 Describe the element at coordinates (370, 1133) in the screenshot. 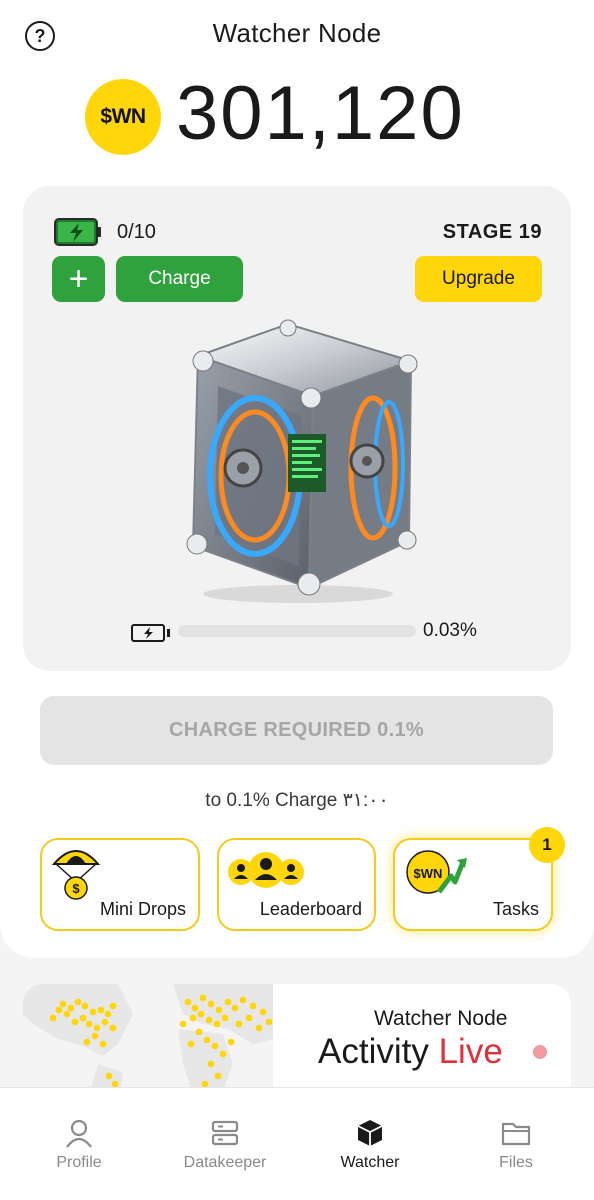

I see `cube-icon` at that location.